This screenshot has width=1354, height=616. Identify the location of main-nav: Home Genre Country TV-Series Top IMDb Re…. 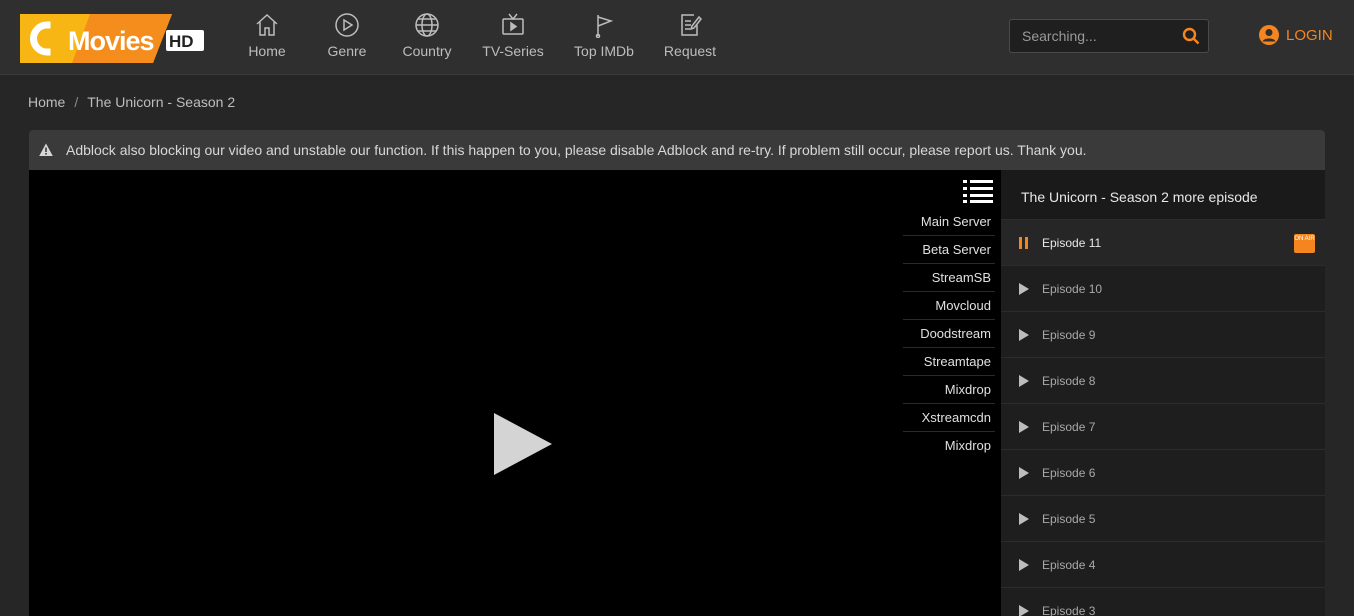
(484, 37).